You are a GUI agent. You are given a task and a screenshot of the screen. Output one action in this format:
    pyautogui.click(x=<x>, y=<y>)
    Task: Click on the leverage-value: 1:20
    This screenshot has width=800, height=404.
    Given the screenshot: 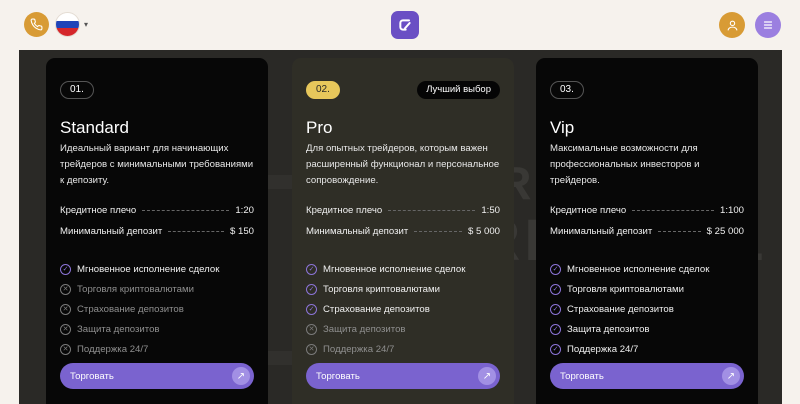 What is the action you would take?
    pyautogui.click(x=244, y=210)
    